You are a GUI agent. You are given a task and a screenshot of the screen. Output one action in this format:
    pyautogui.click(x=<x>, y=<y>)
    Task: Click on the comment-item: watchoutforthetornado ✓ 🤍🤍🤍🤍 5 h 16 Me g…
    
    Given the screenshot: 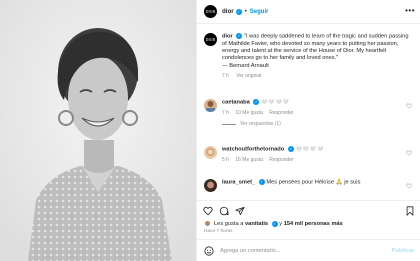 What is the action you would take?
    pyautogui.click(x=310, y=155)
    